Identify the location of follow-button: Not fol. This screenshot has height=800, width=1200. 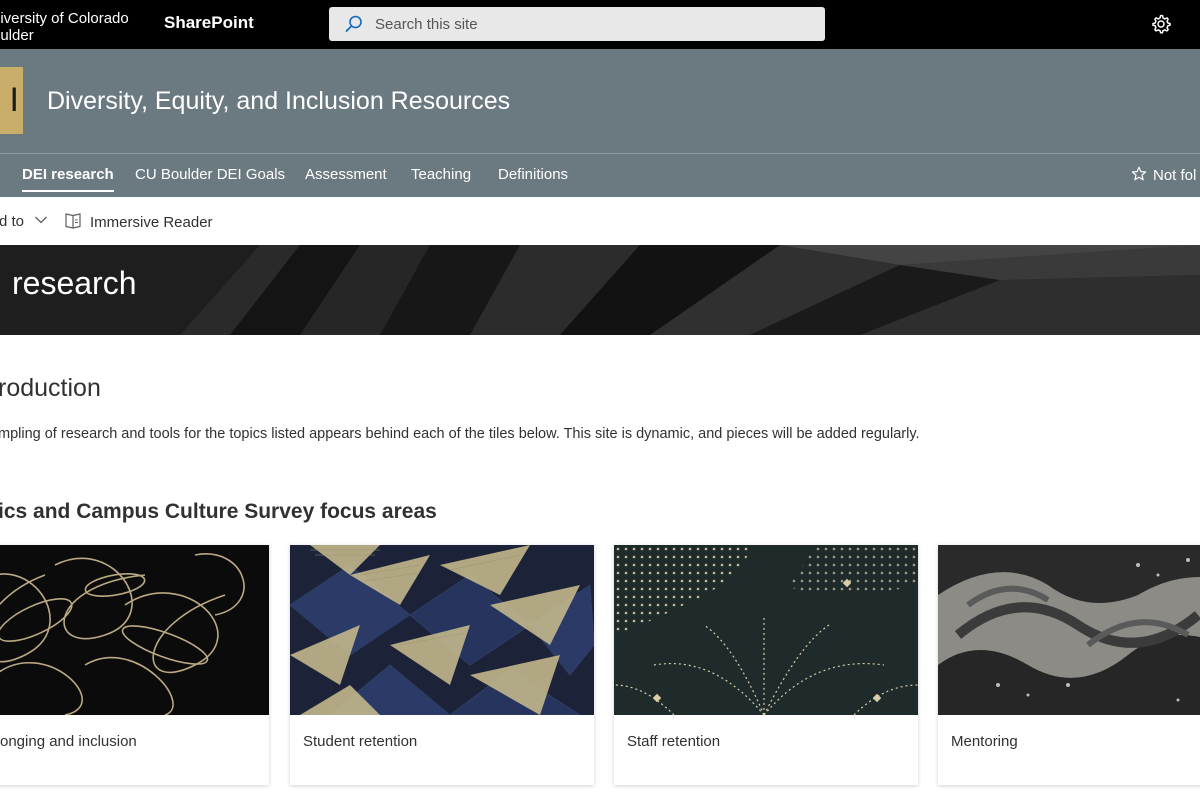
(1163, 175).